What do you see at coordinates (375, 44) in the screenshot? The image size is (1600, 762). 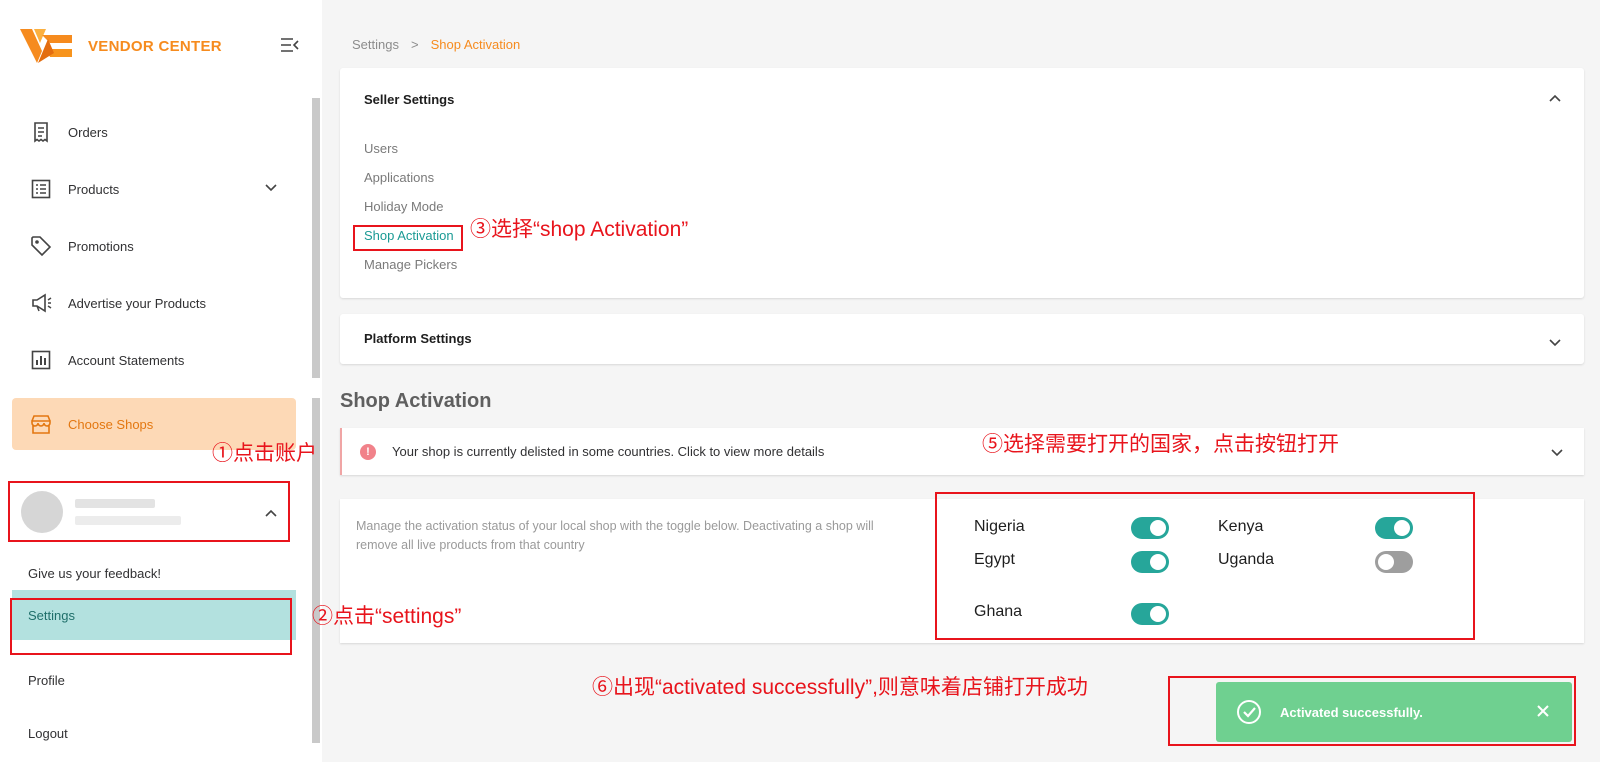 I see `breadcrumb-settings: Settings` at bounding box center [375, 44].